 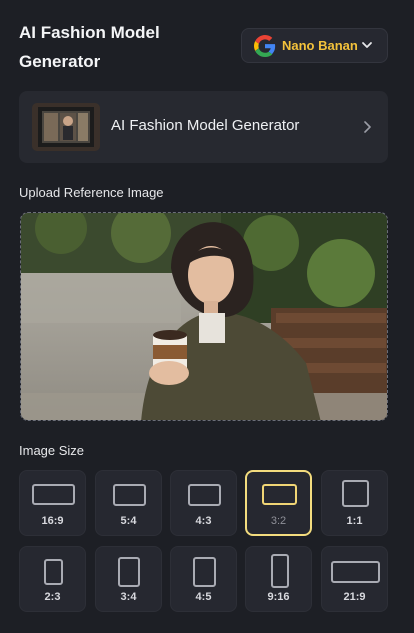 I want to click on size-option-4-5: 4:5, so click(x=203, y=579).